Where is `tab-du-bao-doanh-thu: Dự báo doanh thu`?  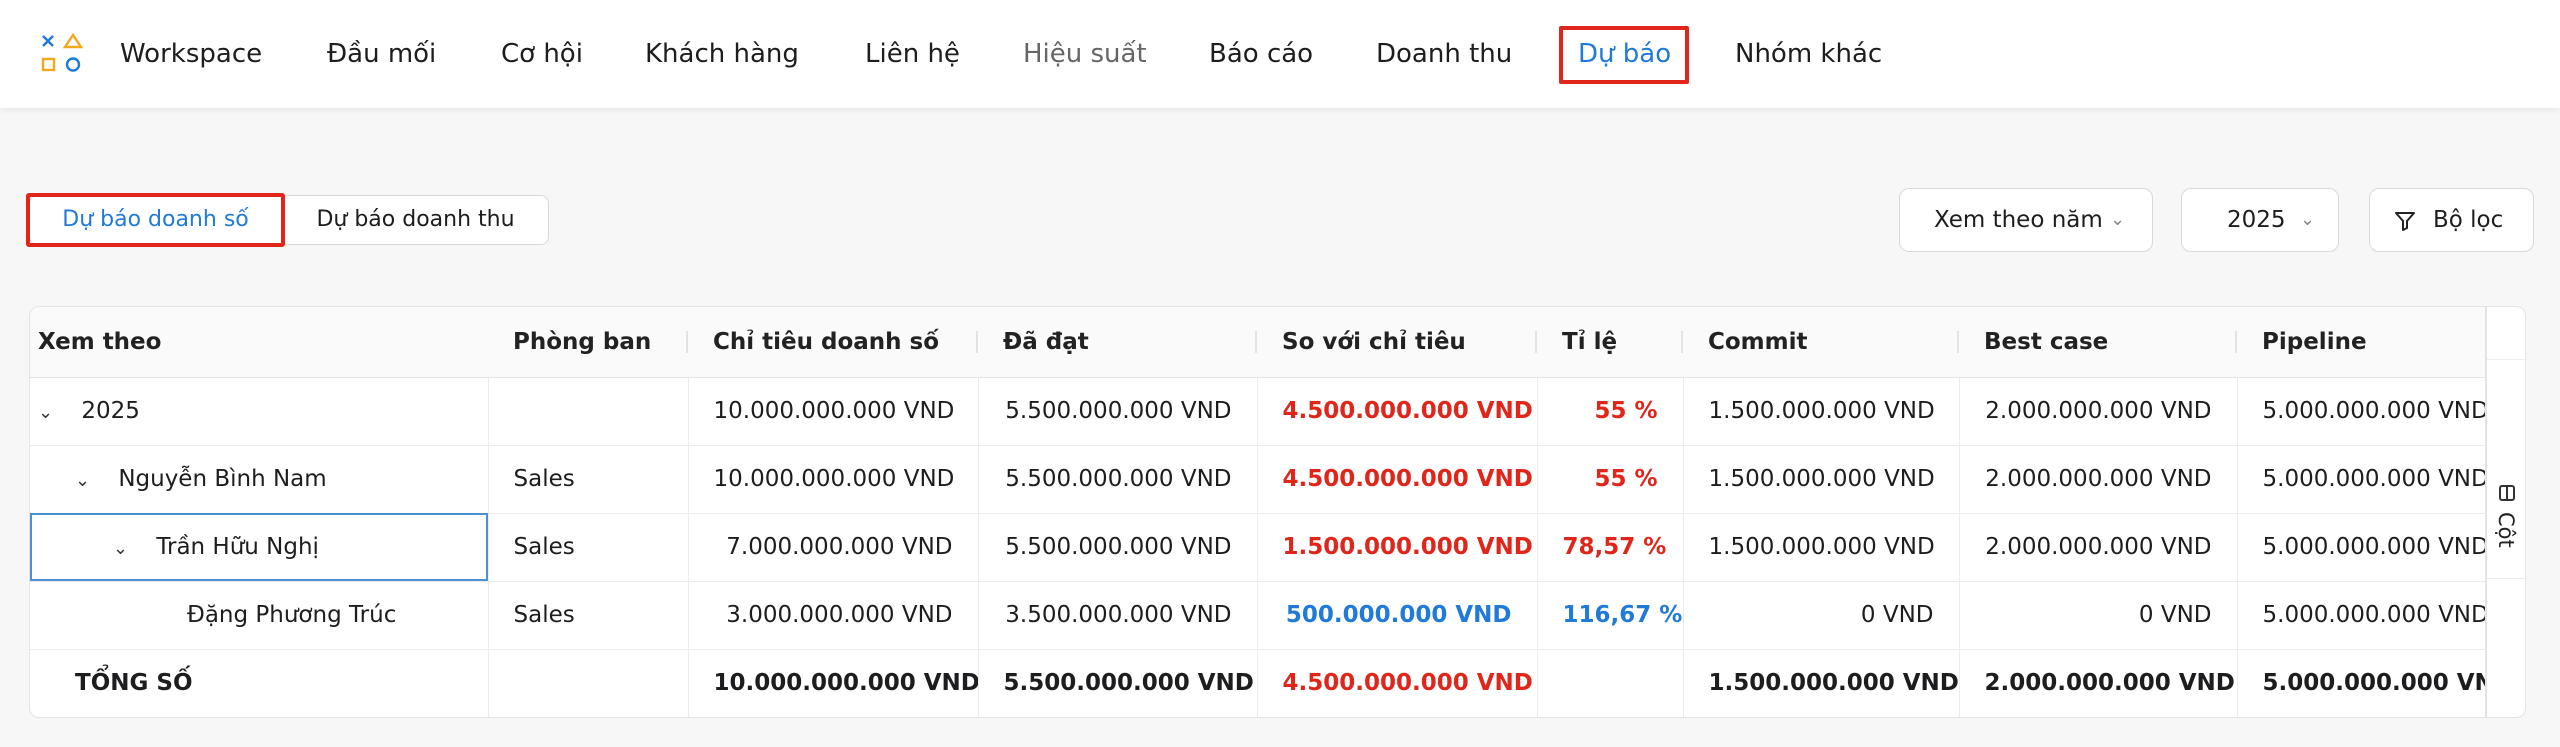 tab-du-bao-doanh-thu: Dự báo doanh thu is located at coordinates (415, 220).